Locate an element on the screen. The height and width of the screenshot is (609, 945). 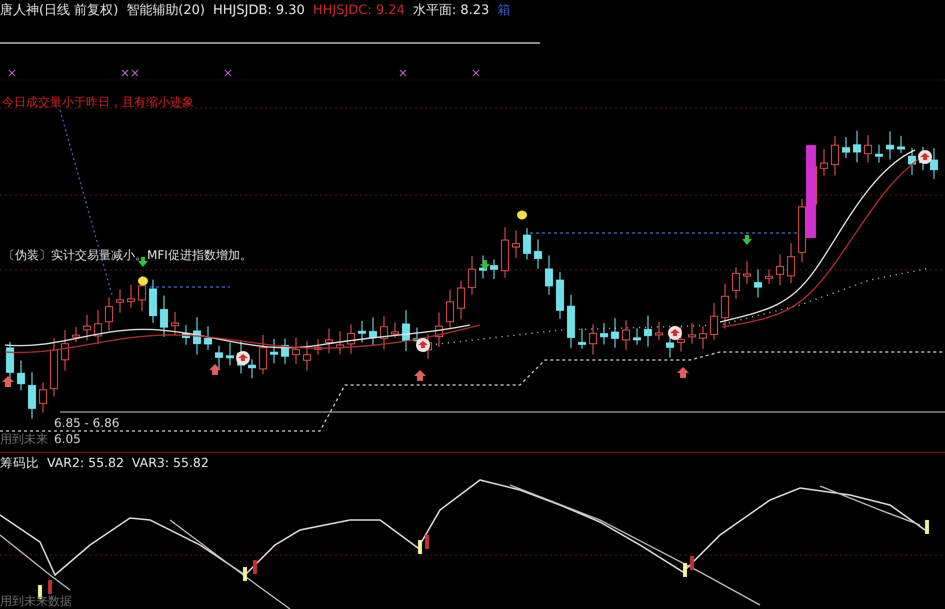
indicator-value: VAR2: 55.82 is located at coordinates (85, 463).